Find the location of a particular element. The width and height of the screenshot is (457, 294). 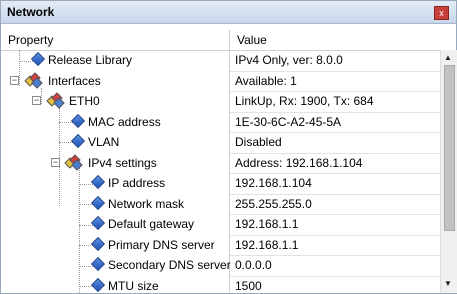

property-row-vlan: VLAN Disabled is located at coordinates (220, 143).